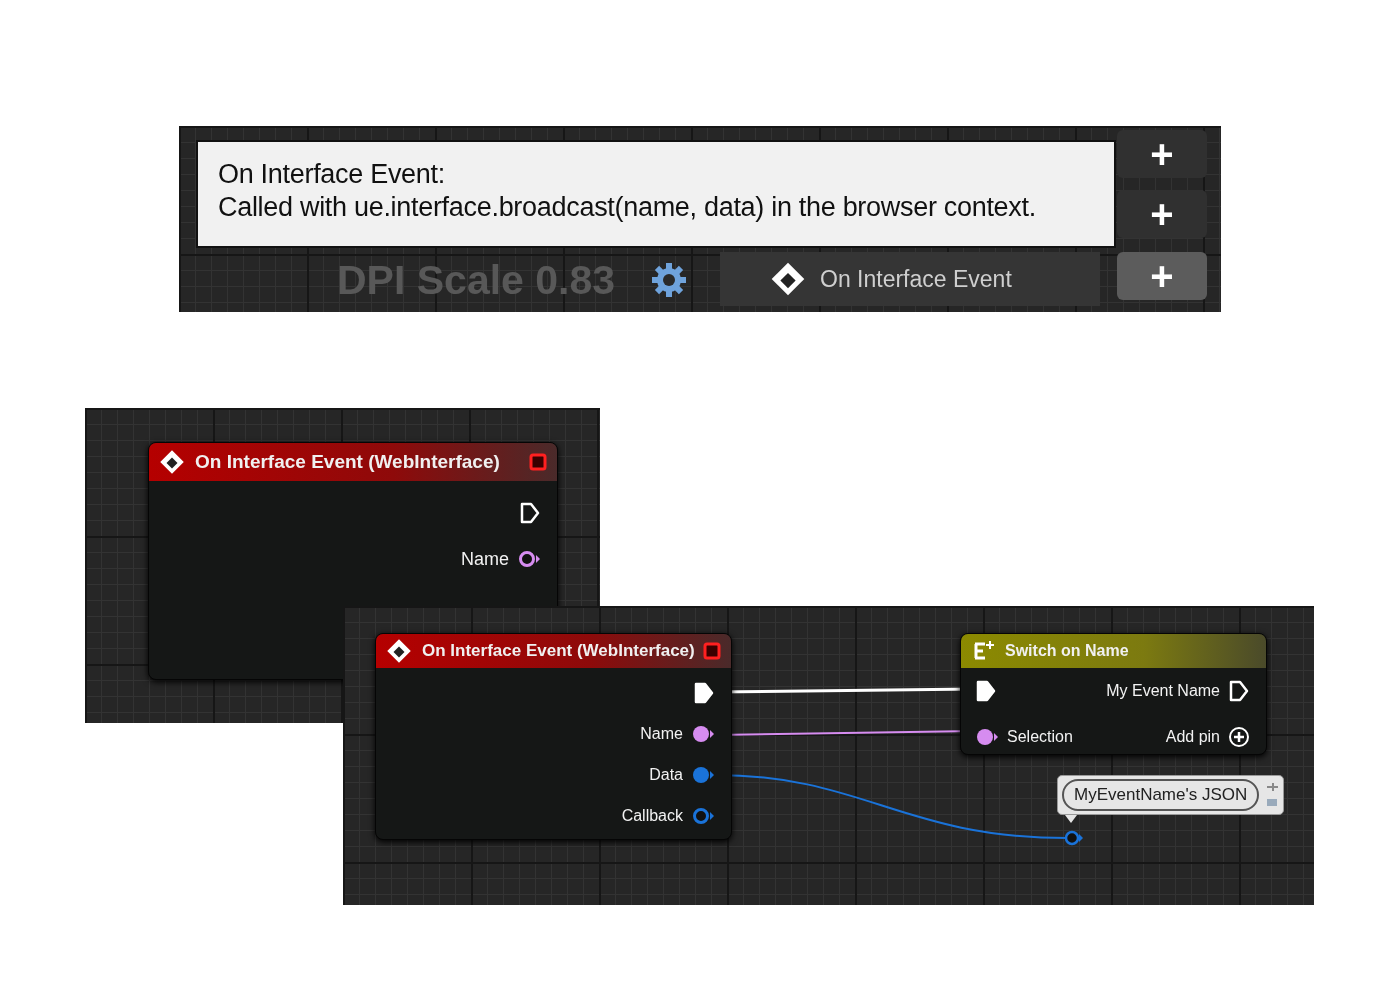 The height and width of the screenshot is (1000, 1400). Describe the element at coordinates (1192, 737) in the screenshot. I see `add-pin-label: Add pin` at that location.